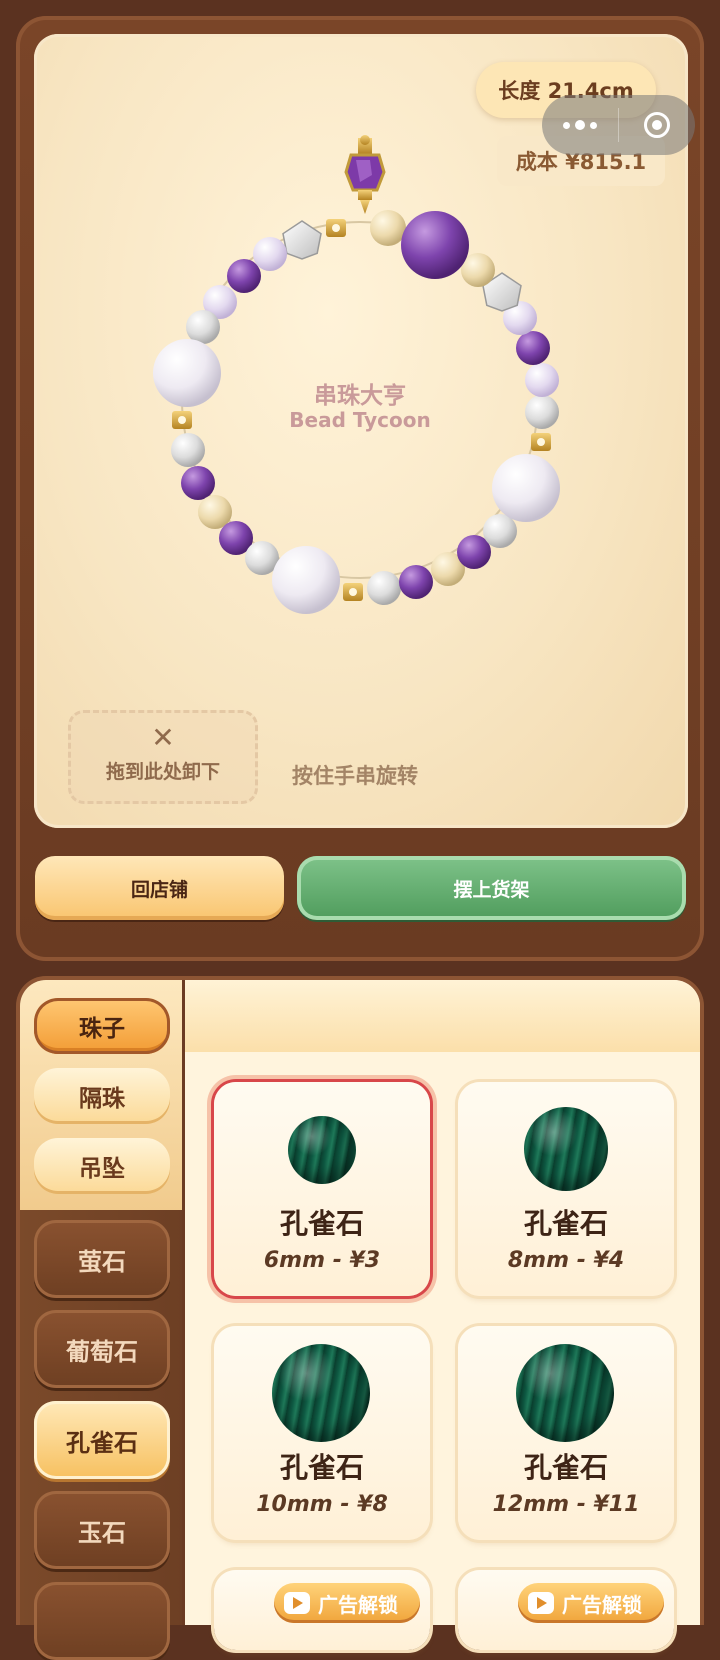 The width and height of the screenshot is (720, 1660). I want to click on product-spec: 8mm - ¥4, so click(566, 1260).